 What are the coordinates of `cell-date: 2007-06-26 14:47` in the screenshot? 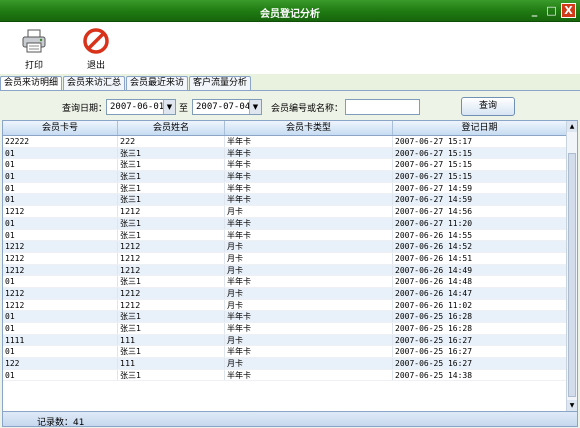 It's located at (480, 293).